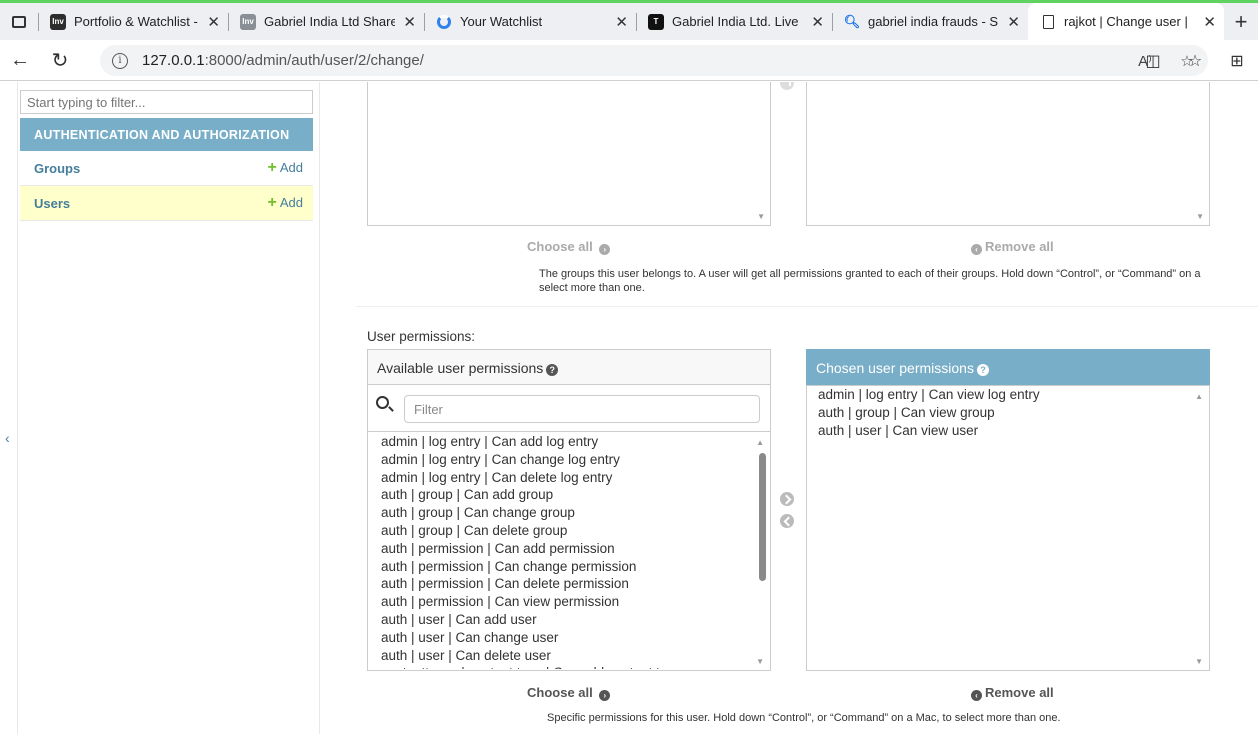 This screenshot has width=1258, height=734. Describe the element at coordinates (762, 517) in the screenshot. I see `scrollbar-thumb` at that location.